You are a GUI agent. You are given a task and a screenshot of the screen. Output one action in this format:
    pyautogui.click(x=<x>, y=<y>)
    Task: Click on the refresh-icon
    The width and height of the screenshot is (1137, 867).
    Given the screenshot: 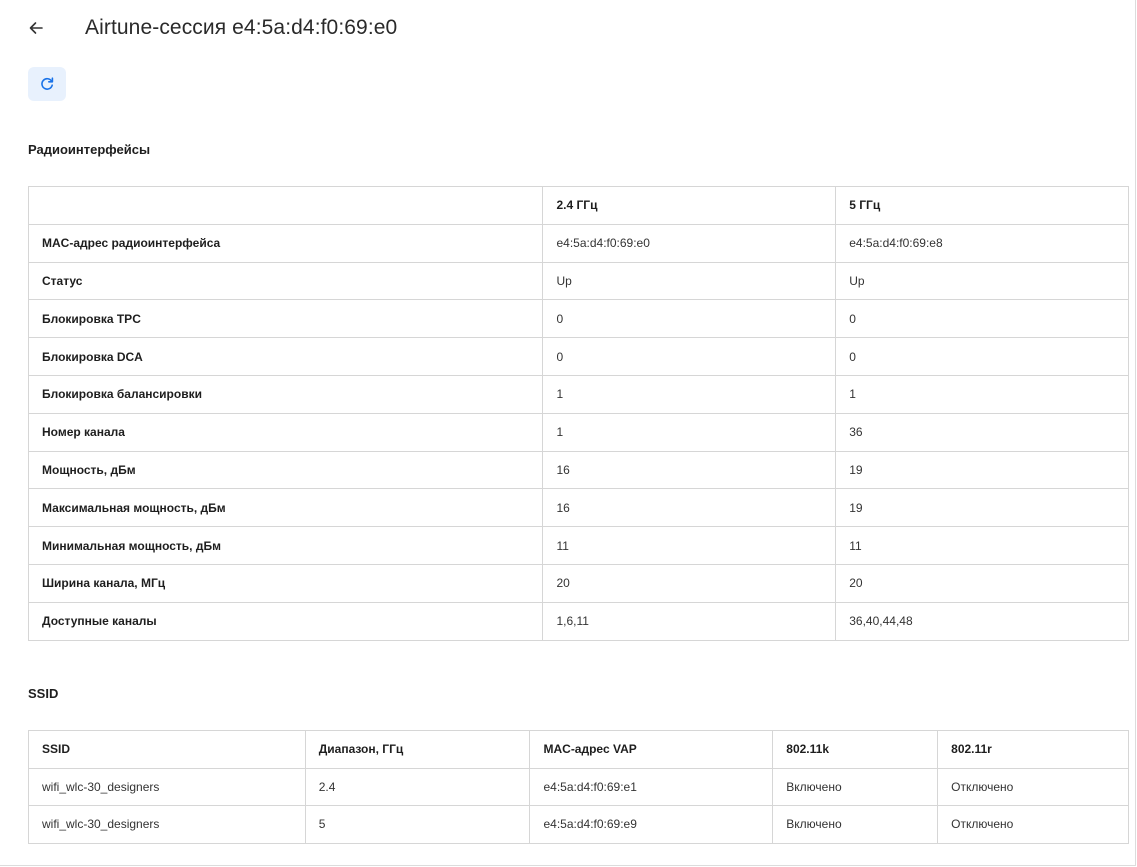 What is the action you would take?
    pyautogui.click(x=47, y=83)
    